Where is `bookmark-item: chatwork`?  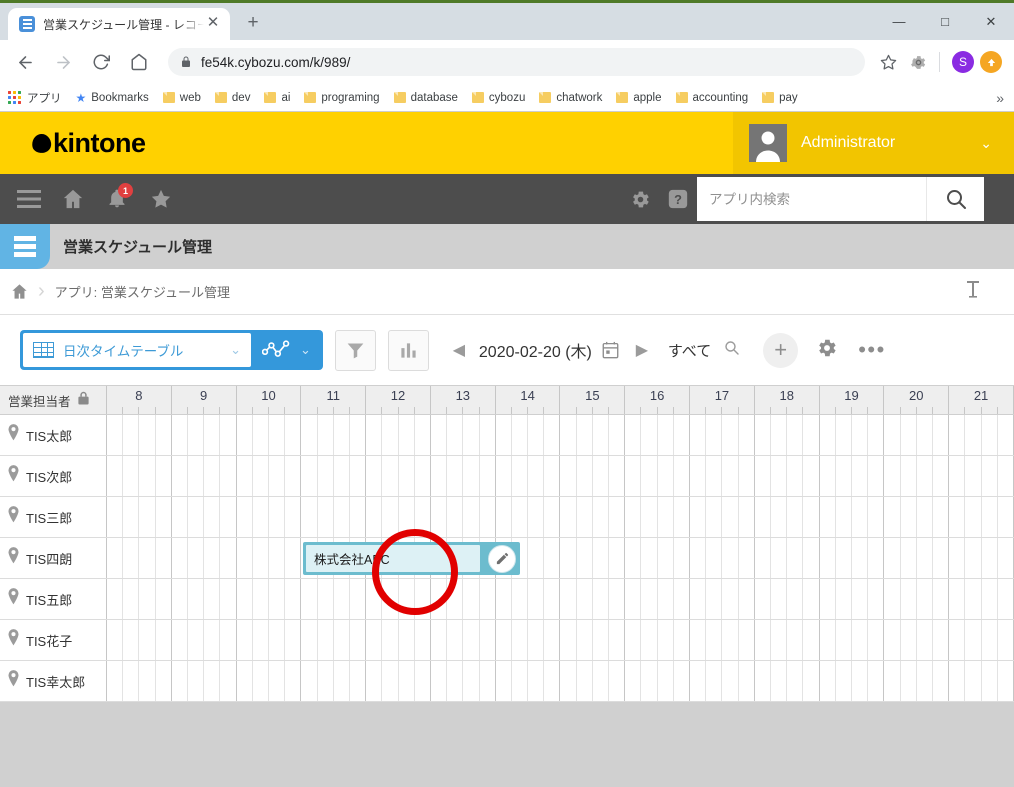 bookmark-item: chatwork is located at coordinates (570, 98).